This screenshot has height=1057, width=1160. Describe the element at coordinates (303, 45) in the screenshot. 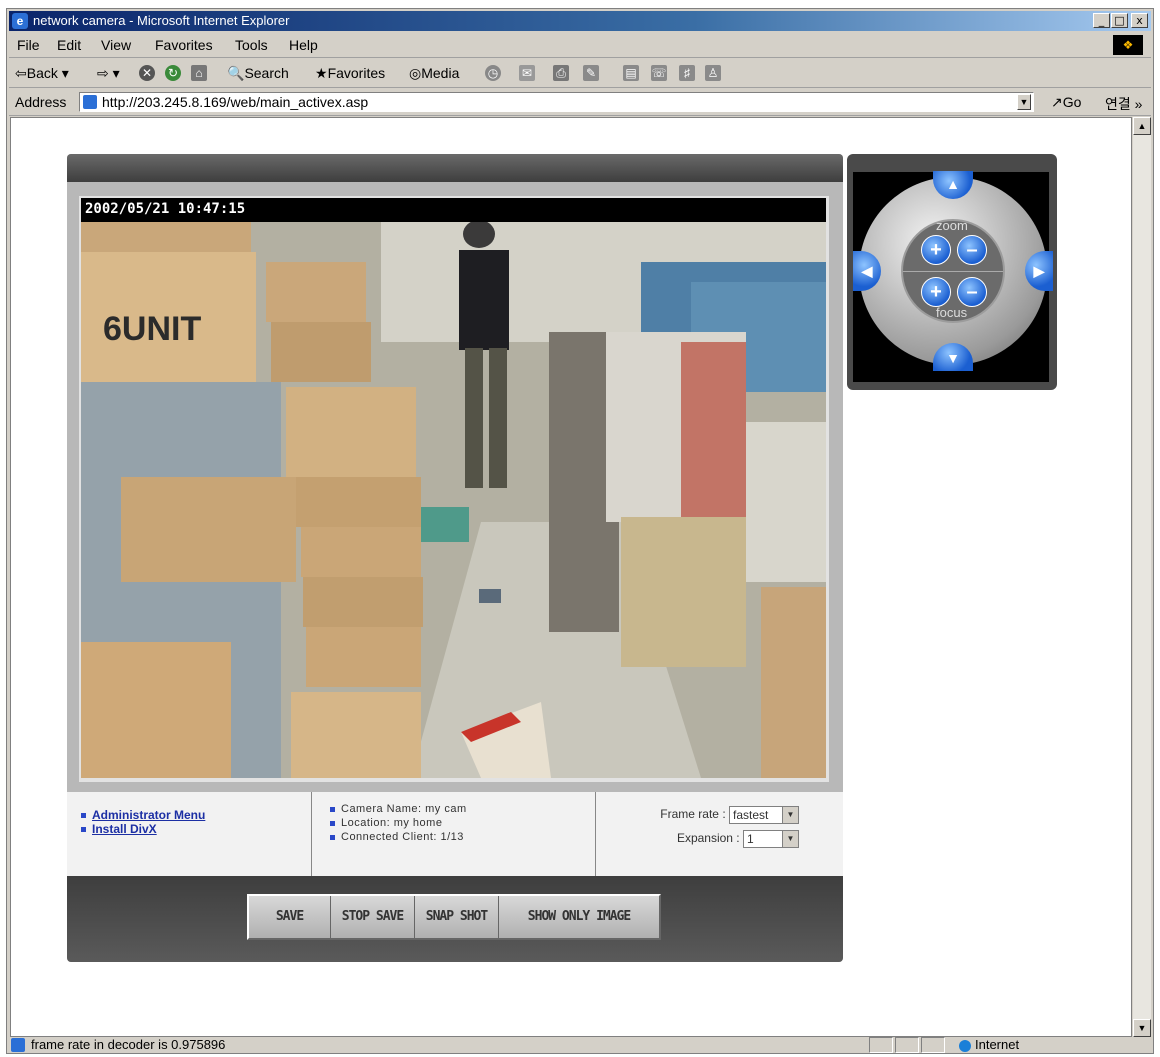

I see `menu-help: Help` at that location.